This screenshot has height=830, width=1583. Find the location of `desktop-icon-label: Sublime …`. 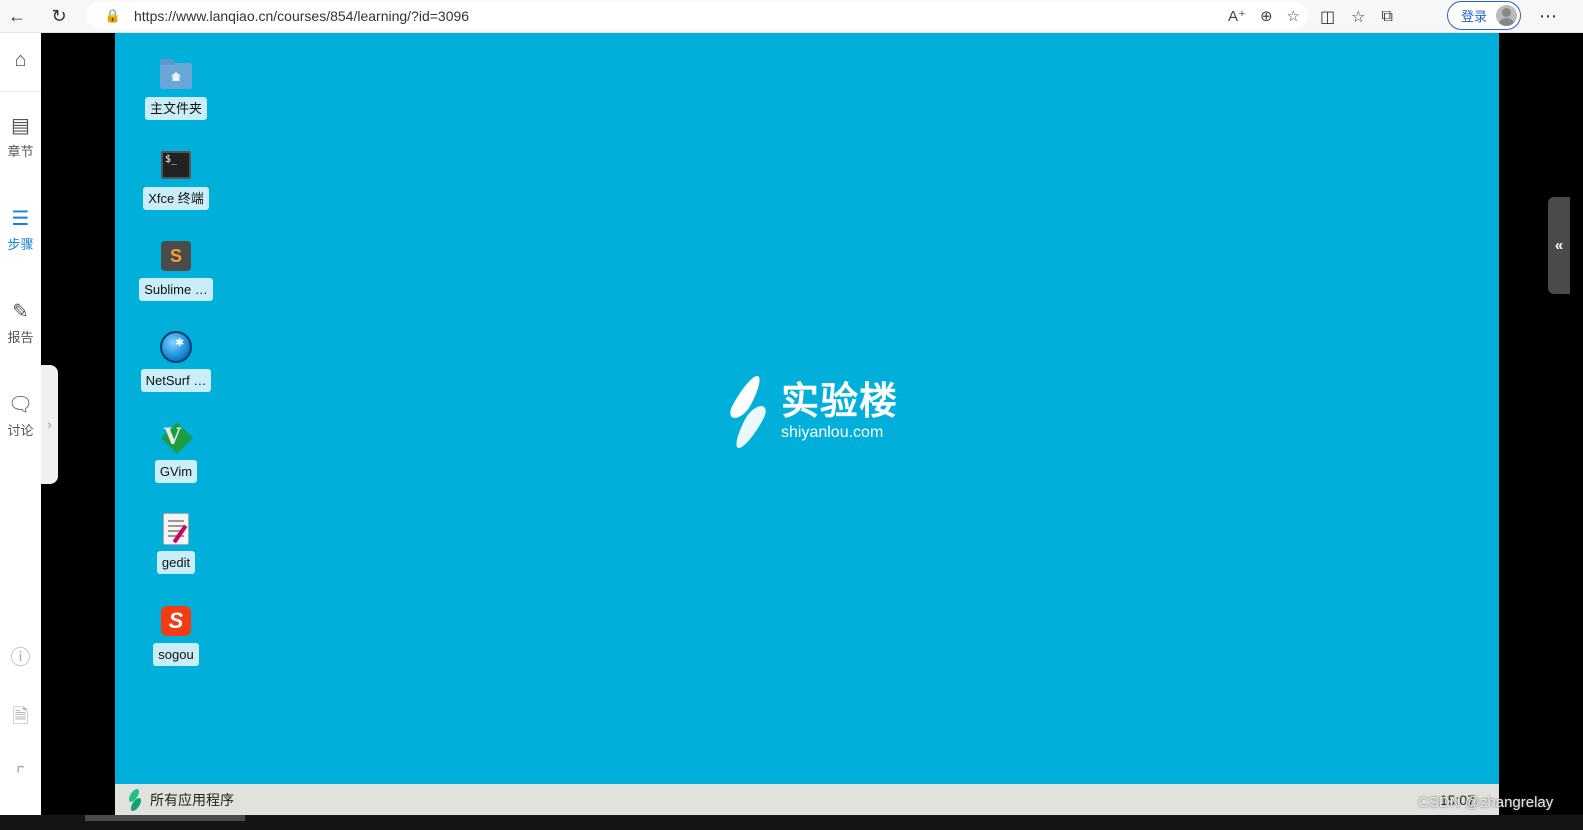

desktop-icon-label: Sublime … is located at coordinates (176, 289).